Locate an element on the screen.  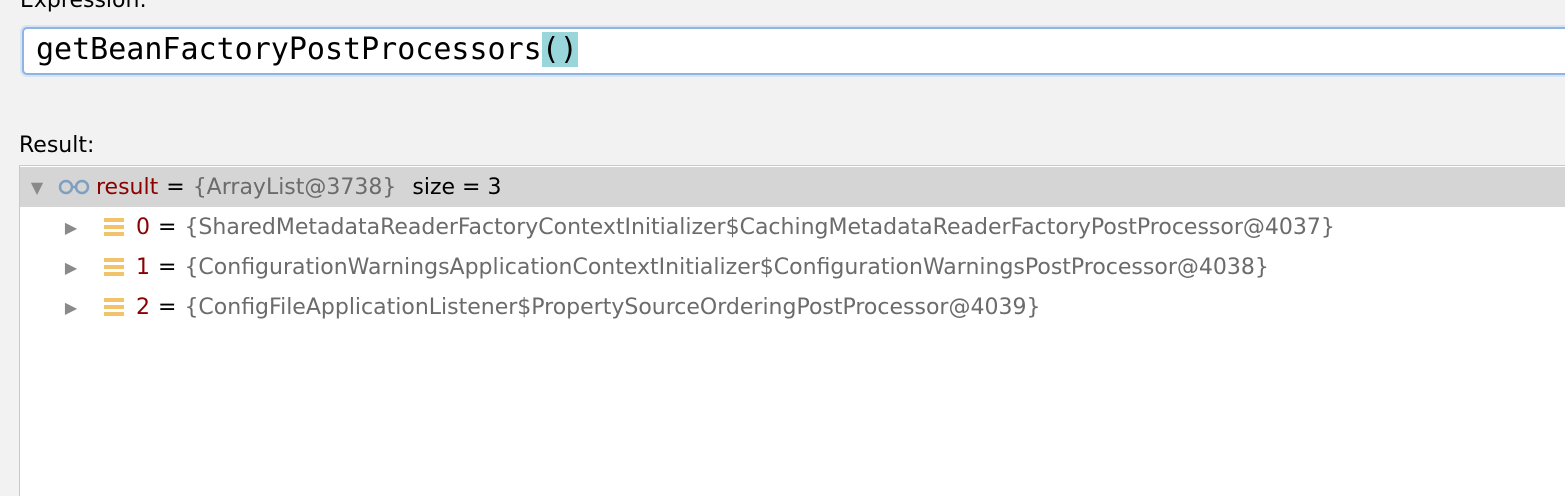
result-size: size = 3 is located at coordinates (457, 187).